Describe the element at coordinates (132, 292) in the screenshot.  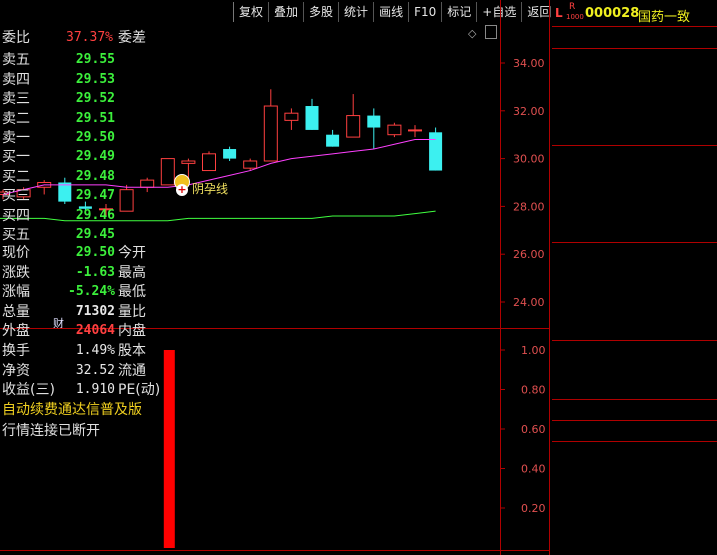
I see `stat-label2: 最低` at that location.